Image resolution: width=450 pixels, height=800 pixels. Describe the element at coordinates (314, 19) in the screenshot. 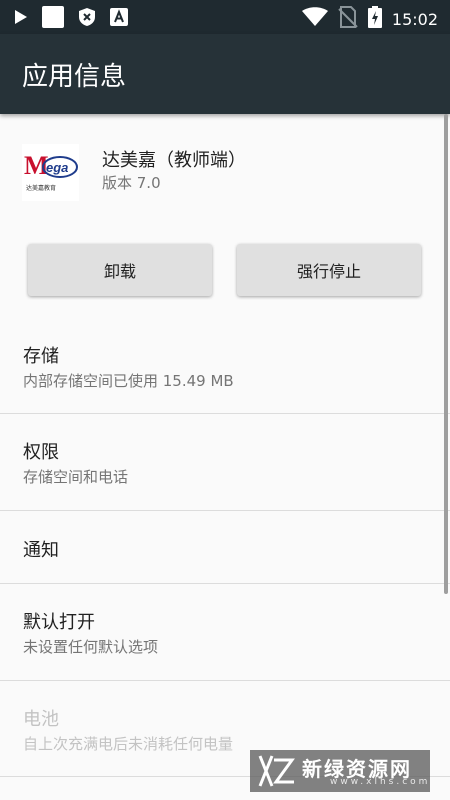

I see `wifi-icon` at that location.